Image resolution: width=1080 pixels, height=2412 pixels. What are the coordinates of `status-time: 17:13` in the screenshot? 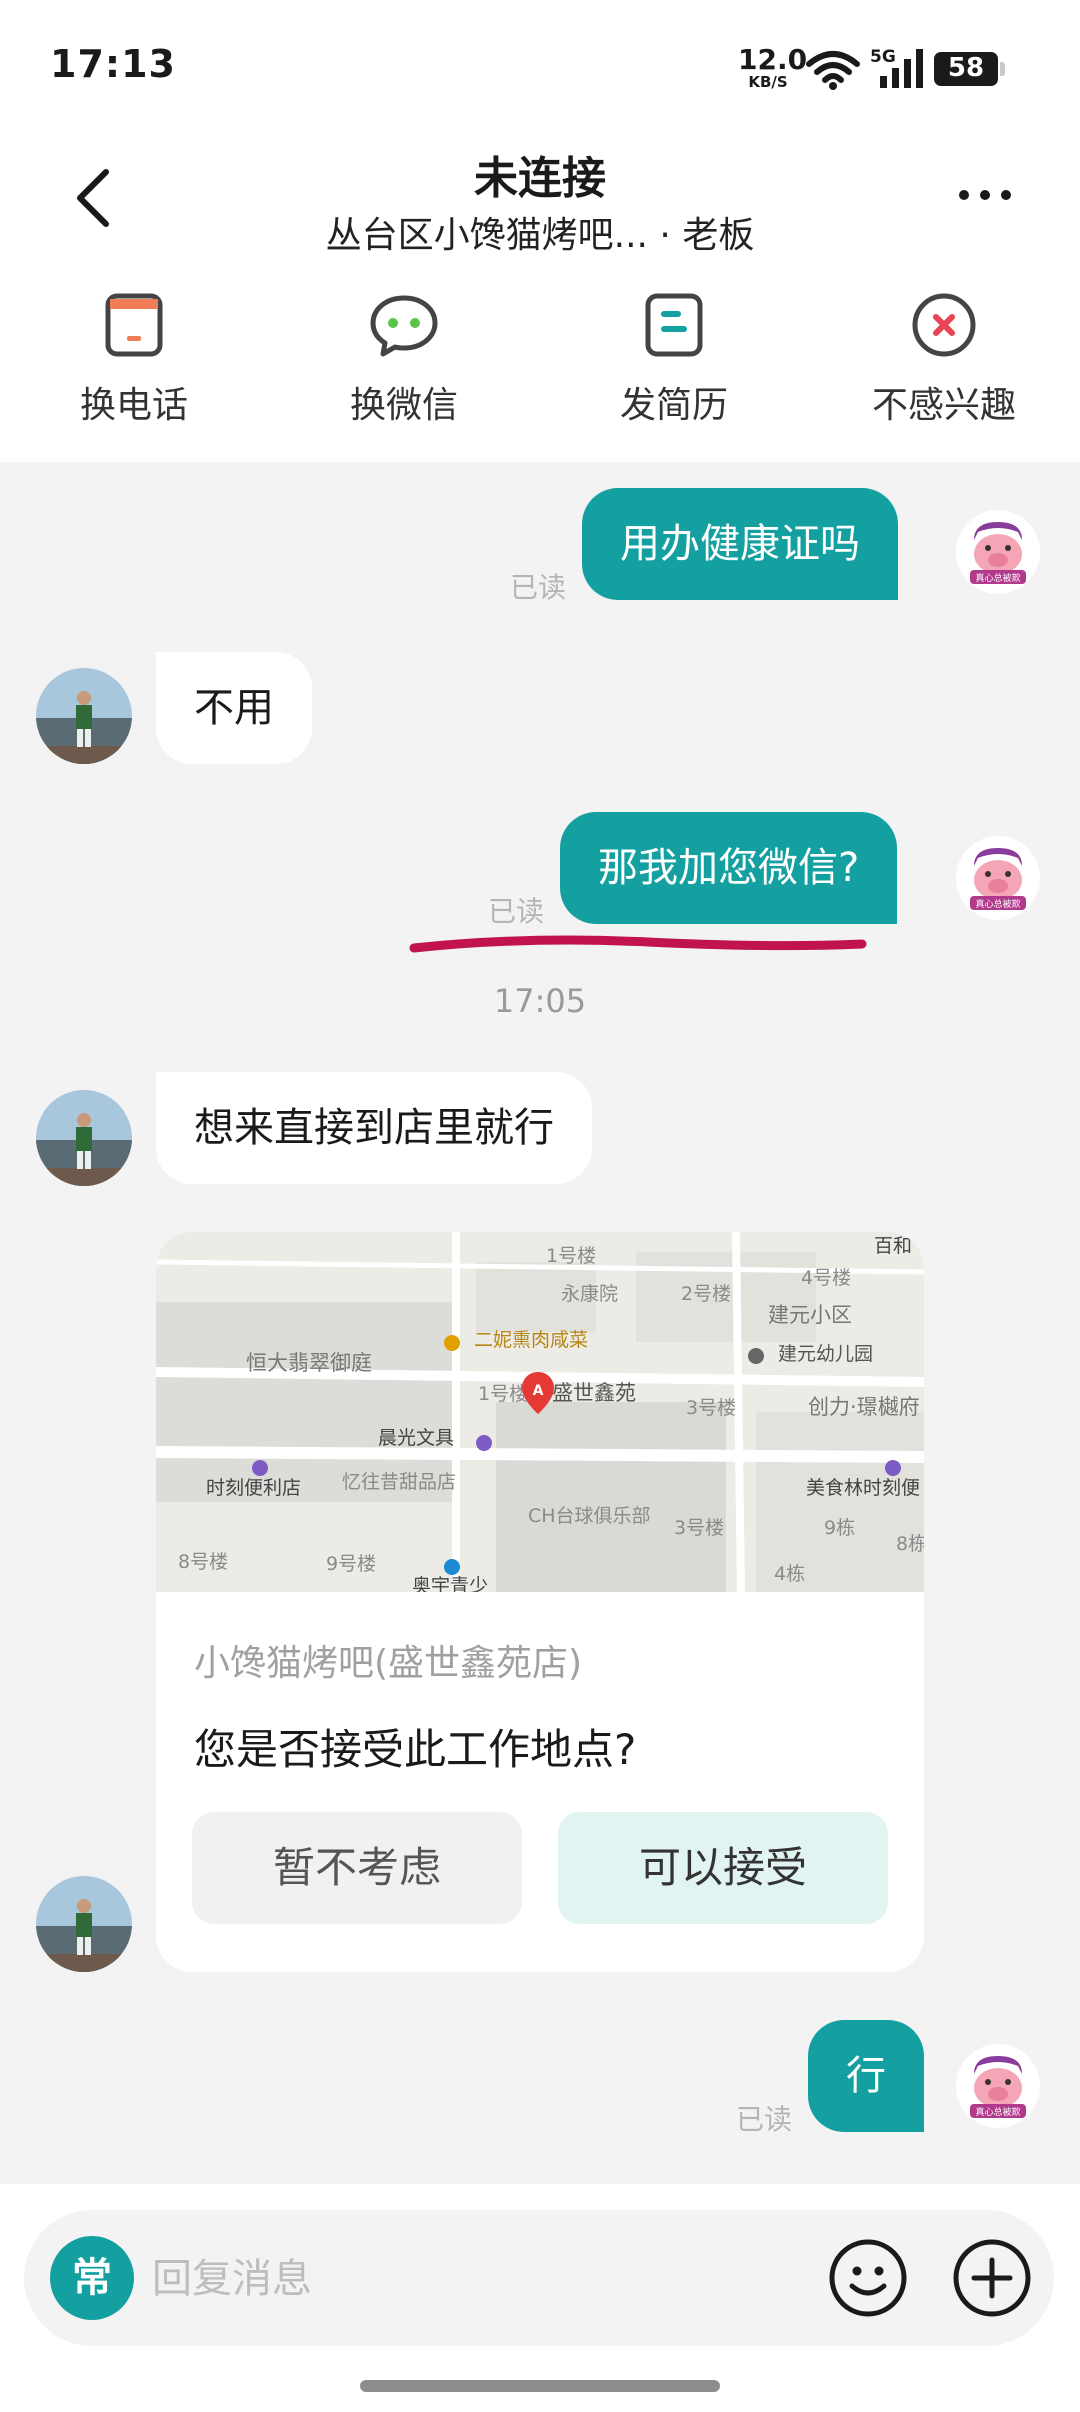 It's located at (113, 64).